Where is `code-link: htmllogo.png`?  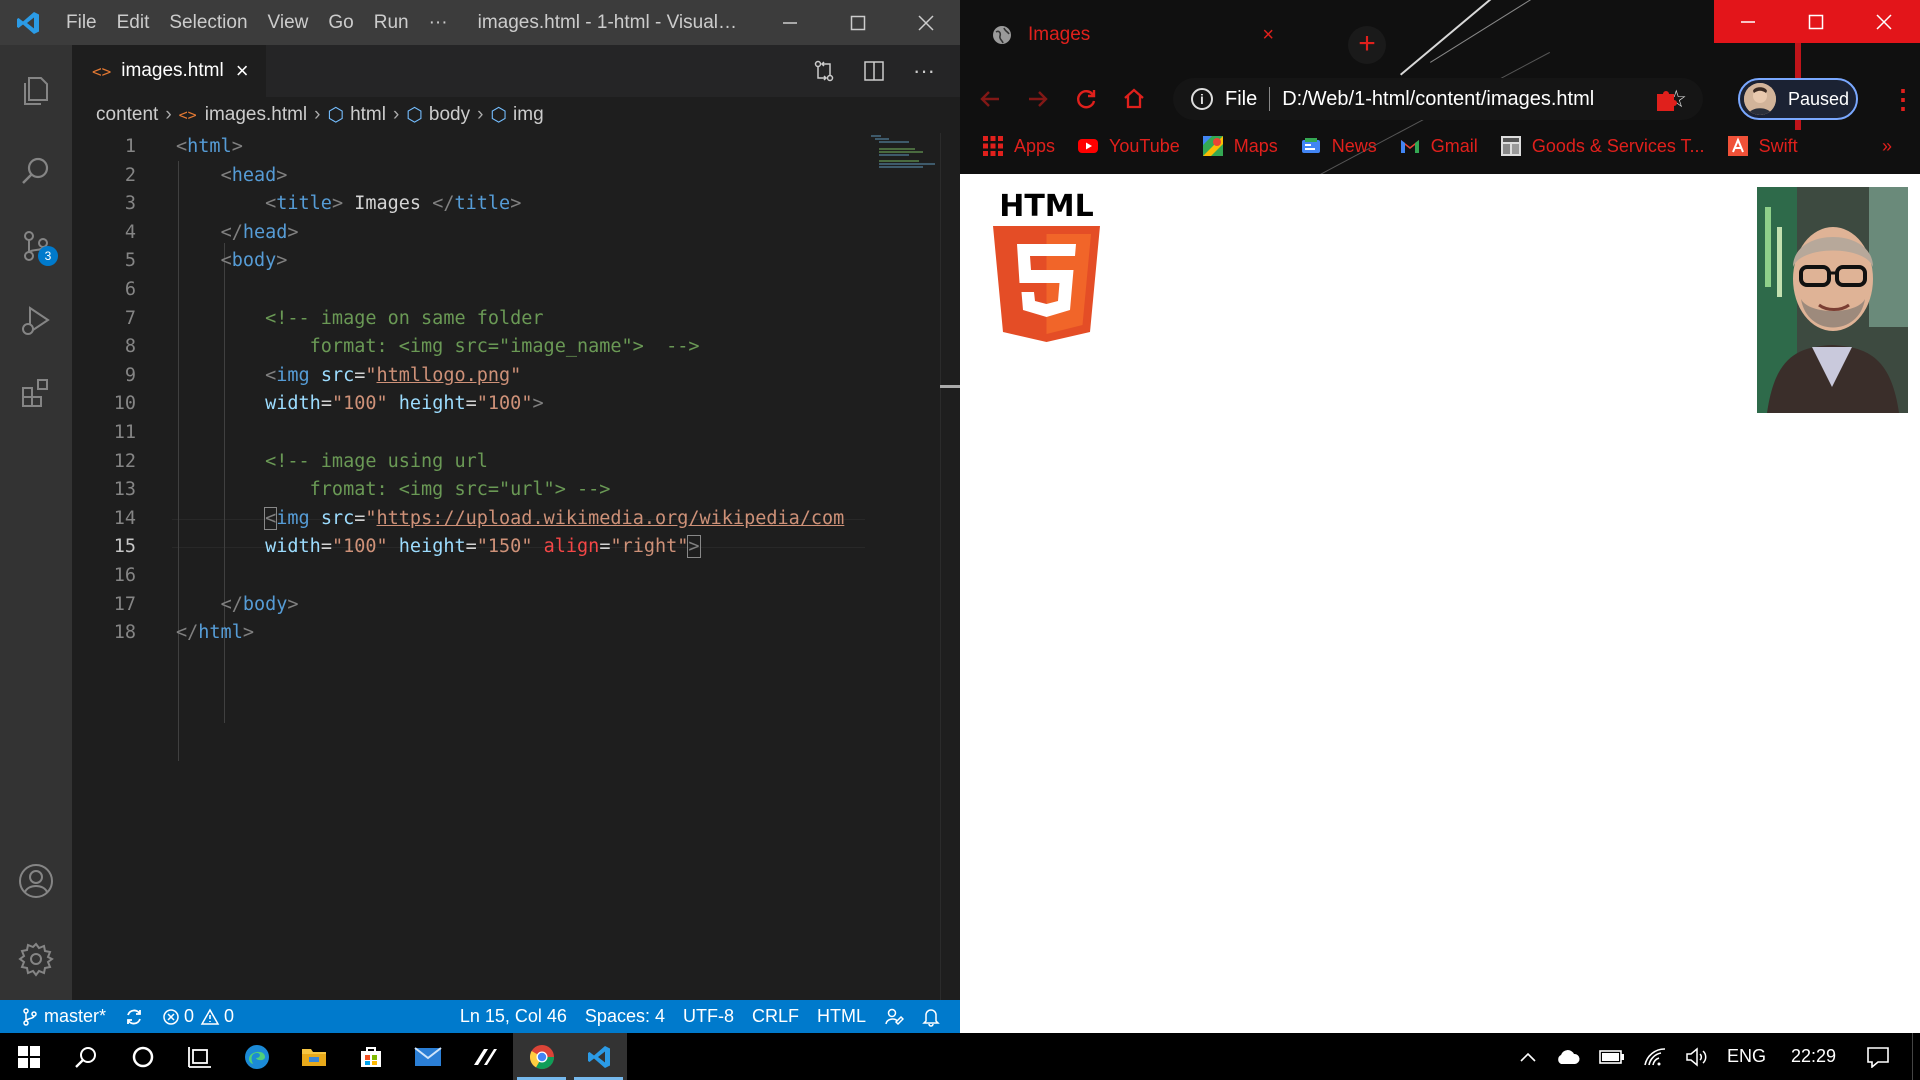 code-link: htmllogo.png is located at coordinates (444, 375).